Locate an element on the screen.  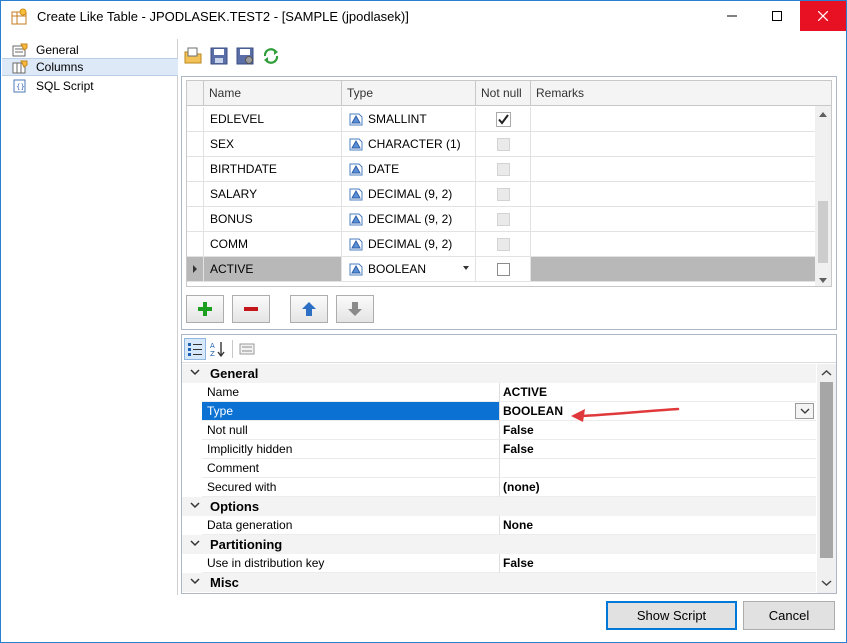
cancel-button: Cancel is located at coordinates (789, 615).